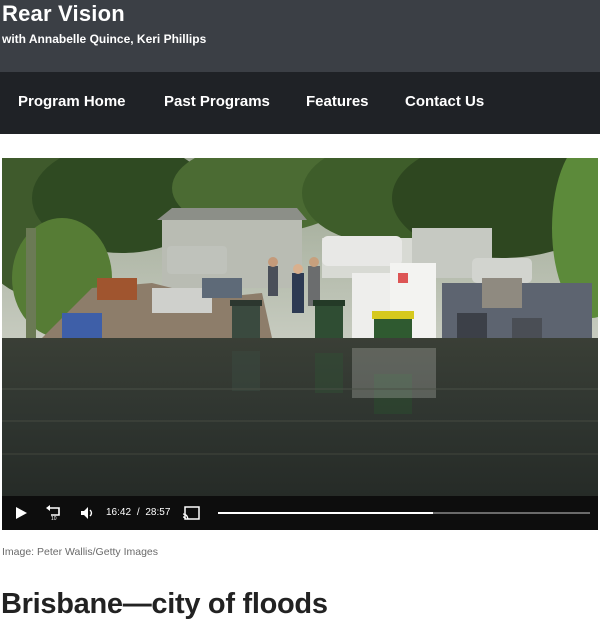 The image size is (600, 627). I want to click on volume-button, so click(88, 513).